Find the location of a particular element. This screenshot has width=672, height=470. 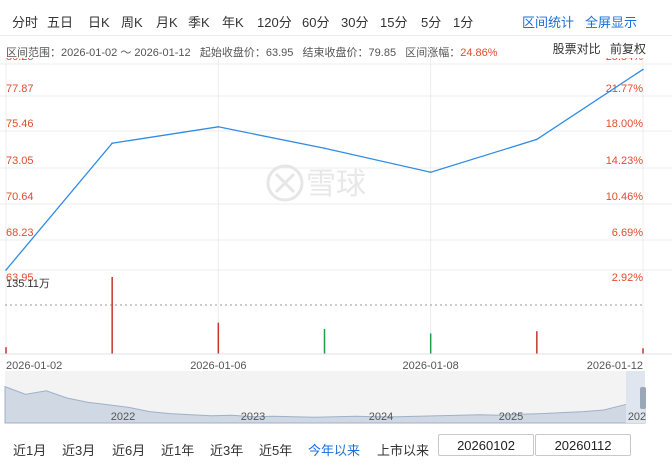

y-tick-label-right: 2.92% is located at coordinates (627, 278).